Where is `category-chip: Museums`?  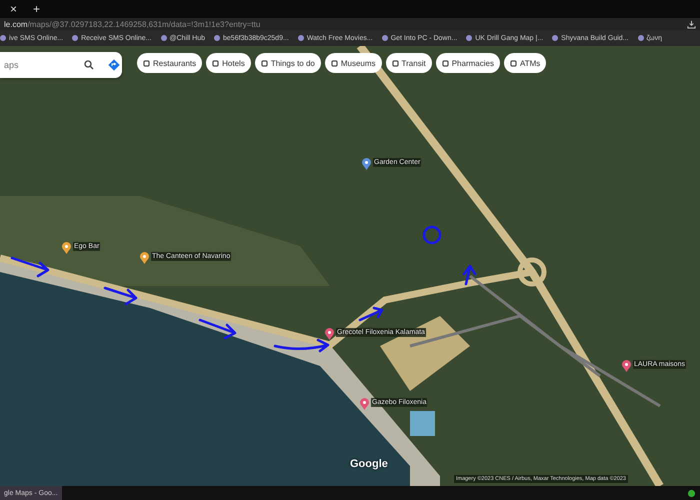
category-chip: Museums is located at coordinates (353, 63).